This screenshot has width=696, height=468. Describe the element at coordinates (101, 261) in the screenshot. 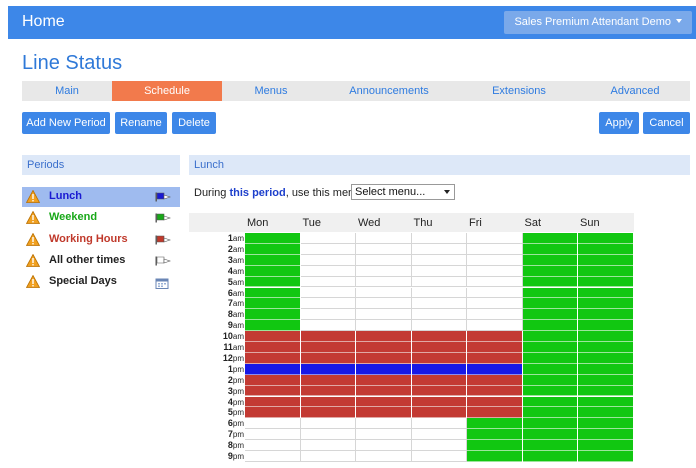

I see `period-item: All other times` at that location.